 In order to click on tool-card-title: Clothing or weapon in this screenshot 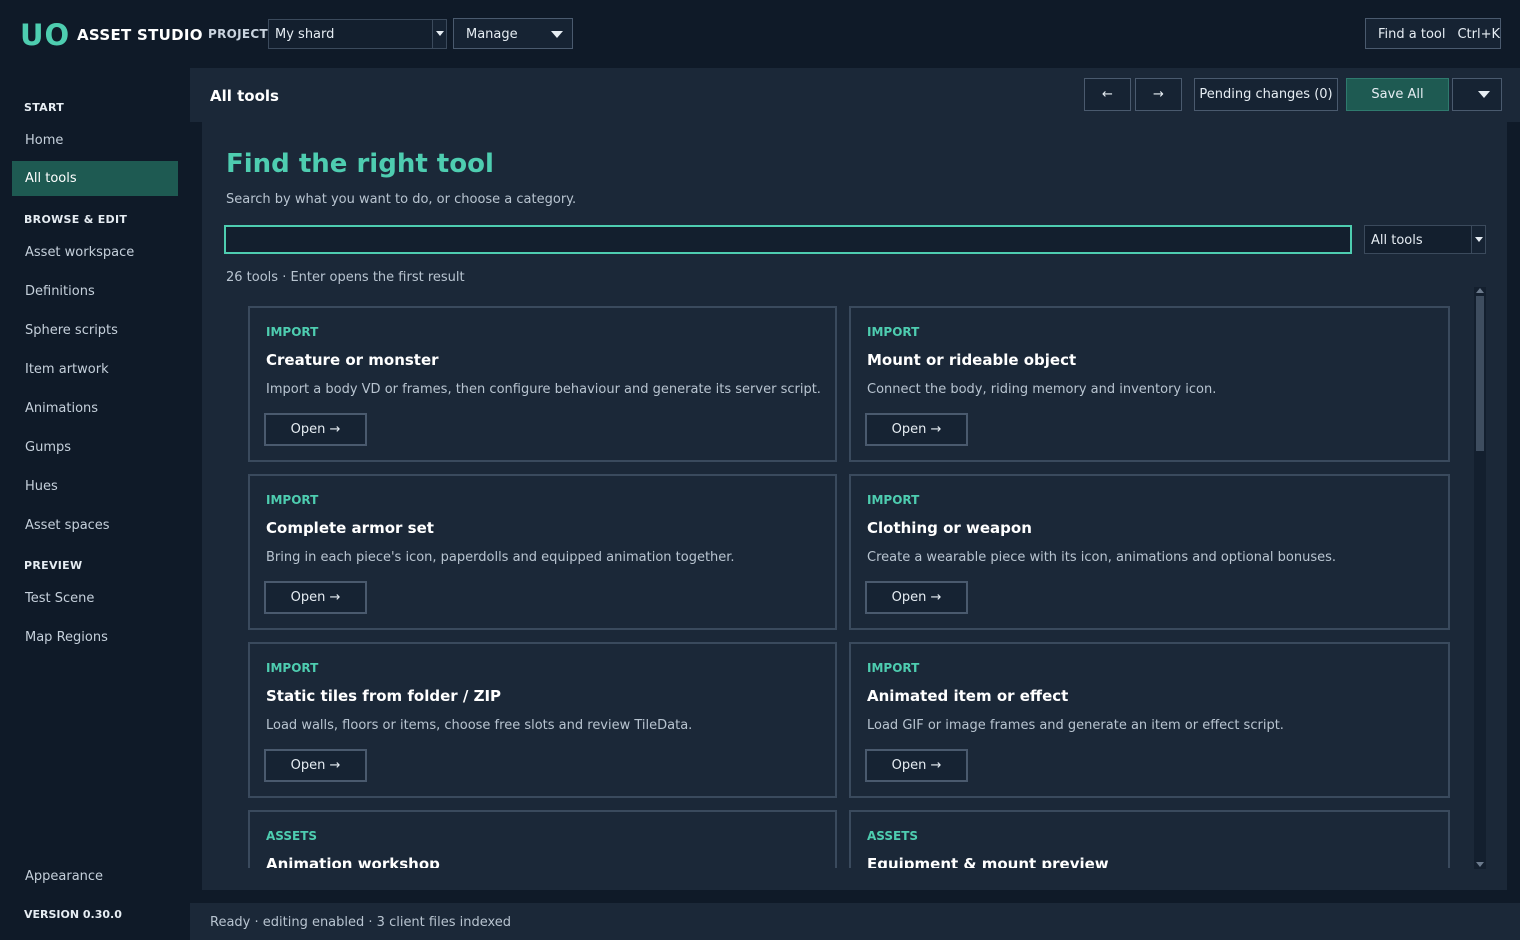, I will do `click(949, 528)`.